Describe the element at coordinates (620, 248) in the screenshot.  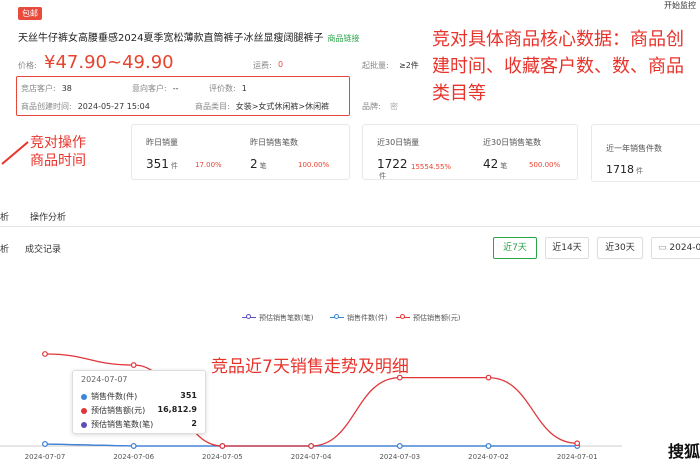
I see `range-30d-button: 近30天` at that location.